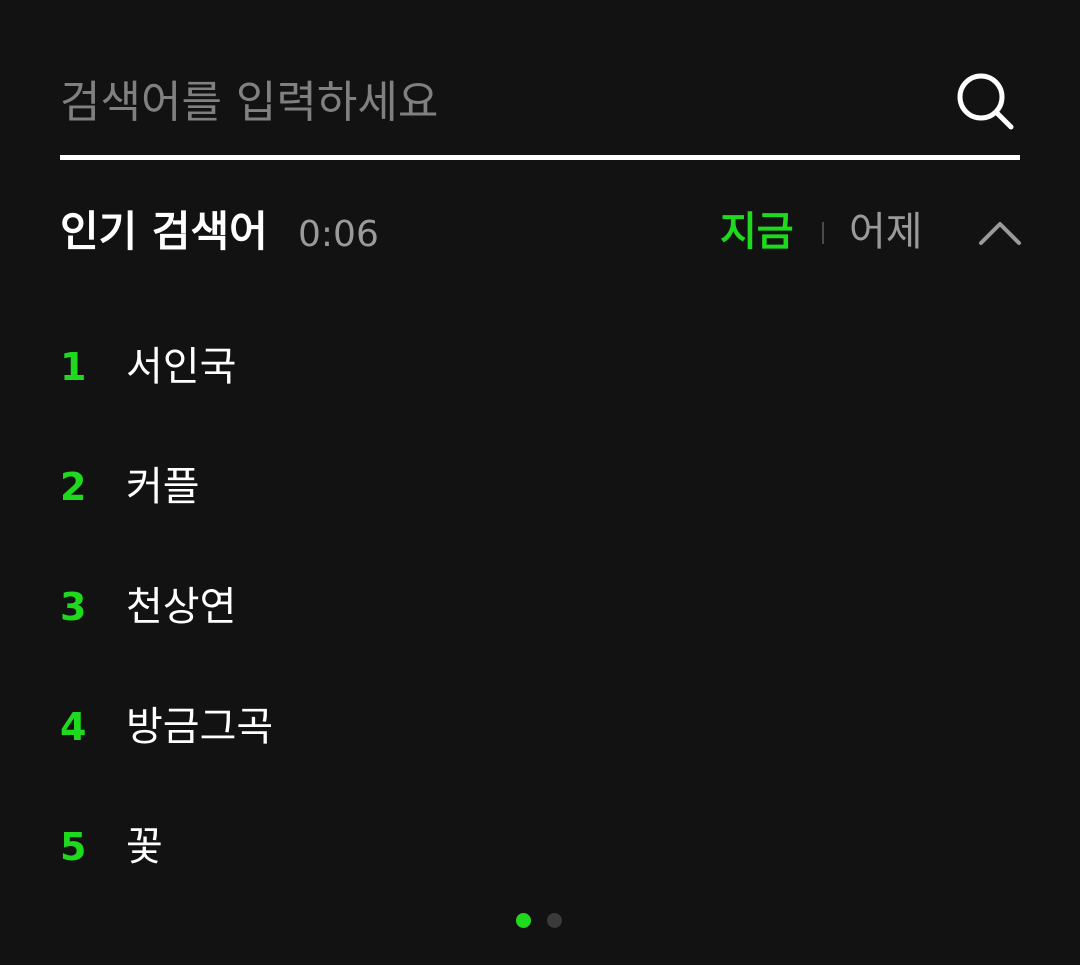  I want to click on update-time: 0:06, so click(338, 234).